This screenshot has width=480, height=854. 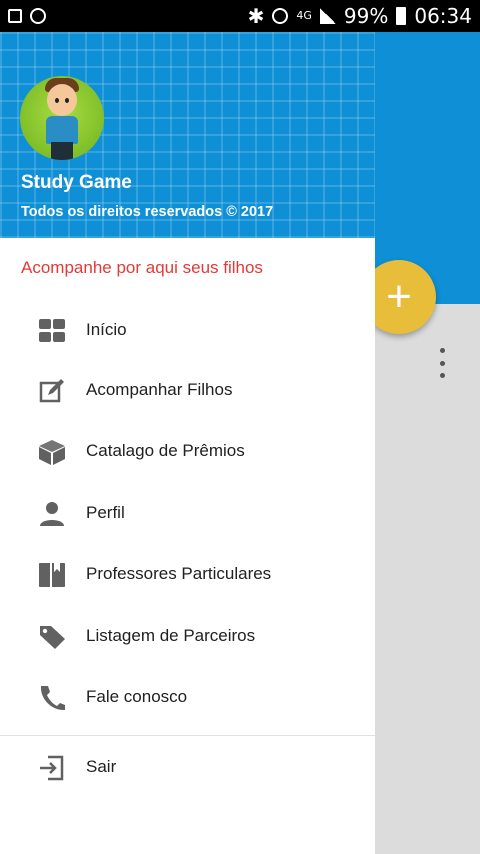 I want to click on menu-item-parceiros: Listagem de Parceiros, so click(x=187, y=636).